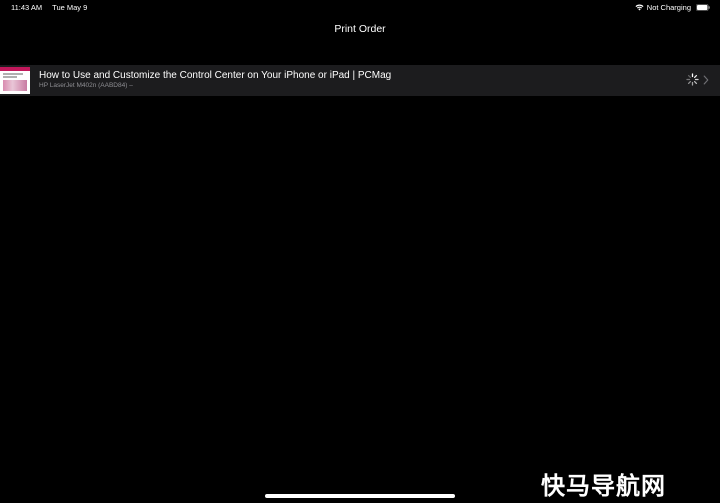 This screenshot has height=503, width=720. Describe the element at coordinates (49, 7) in the screenshot. I see `status-left: 11:43 AM Tue May 9` at that location.